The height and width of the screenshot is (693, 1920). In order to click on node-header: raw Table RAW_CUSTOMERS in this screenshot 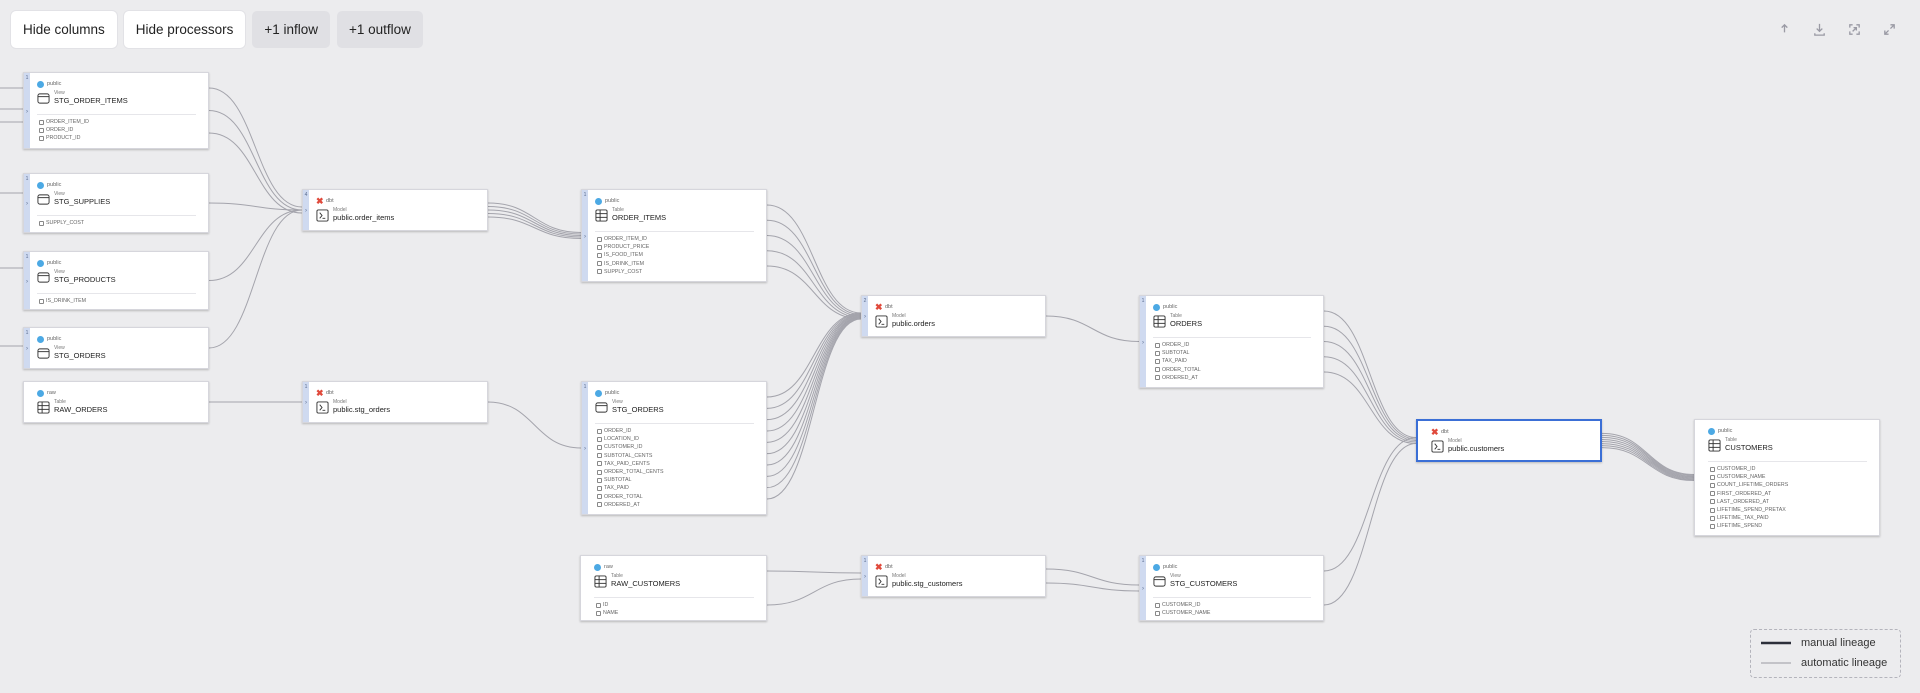, I will do `click(677, 575)`.